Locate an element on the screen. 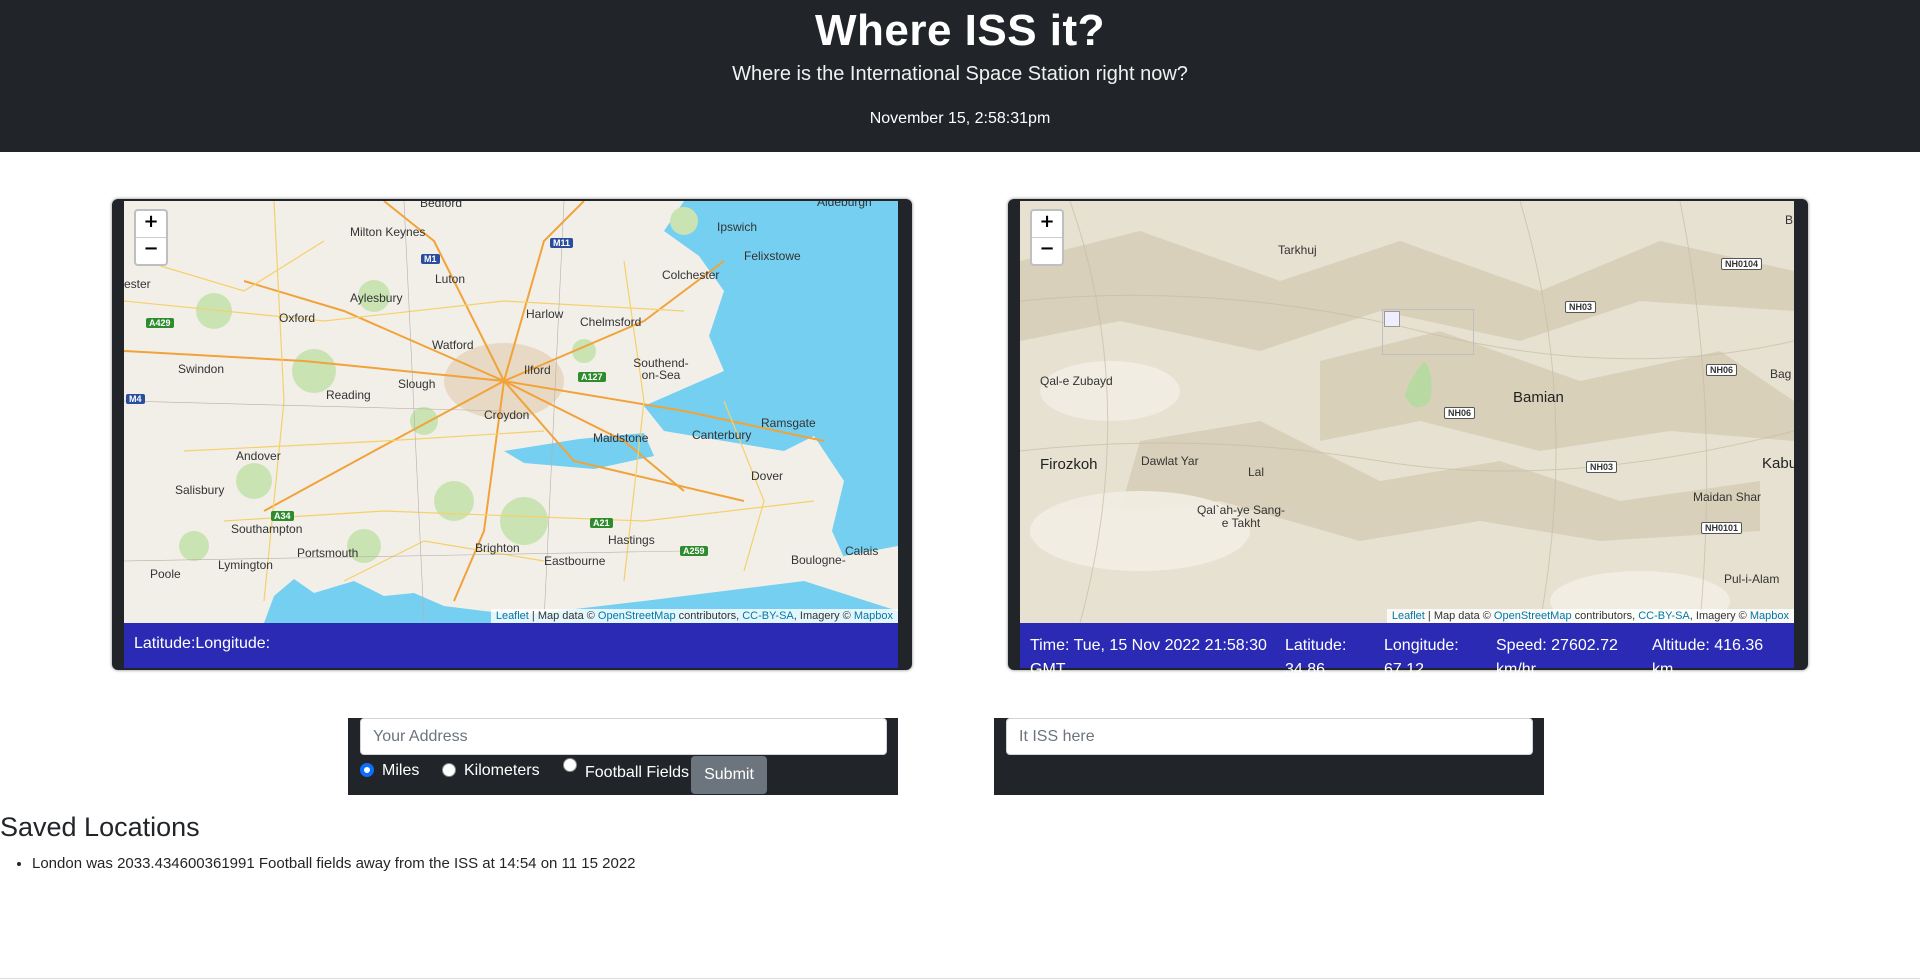 Image resolution: width=1920 pixels, height=980 pixels. map-label: Oxford is located at coordinates (297, 318).